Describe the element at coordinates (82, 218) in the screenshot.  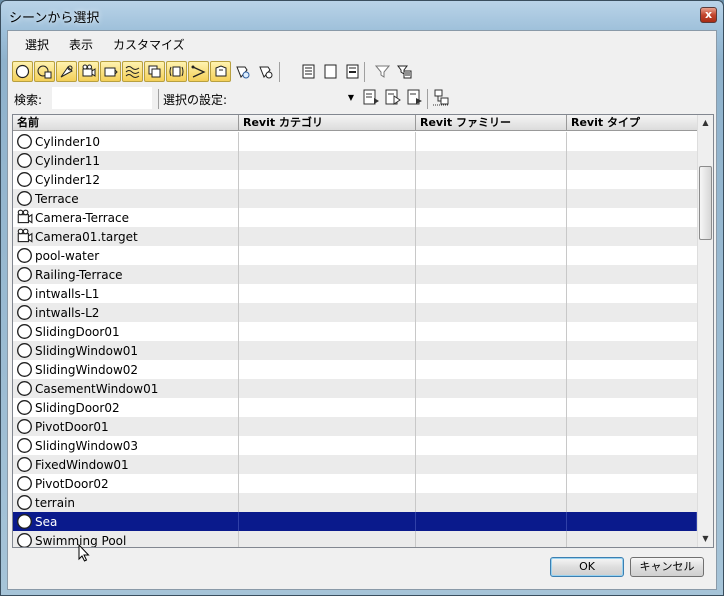
I see `object-name: Camera-Terrace` at that location.